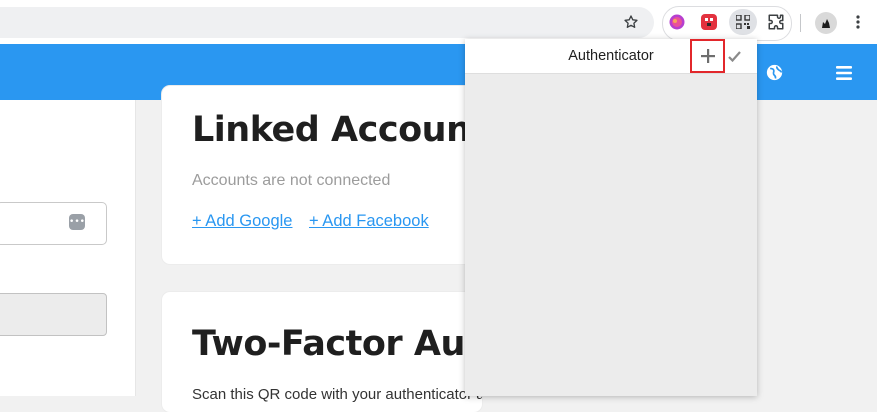 The height and width of the screenshot is (412, 877). What do you see at coordinates (53, 223) in the screenshot?
I see `password-input` at bounding box center [53, 223].